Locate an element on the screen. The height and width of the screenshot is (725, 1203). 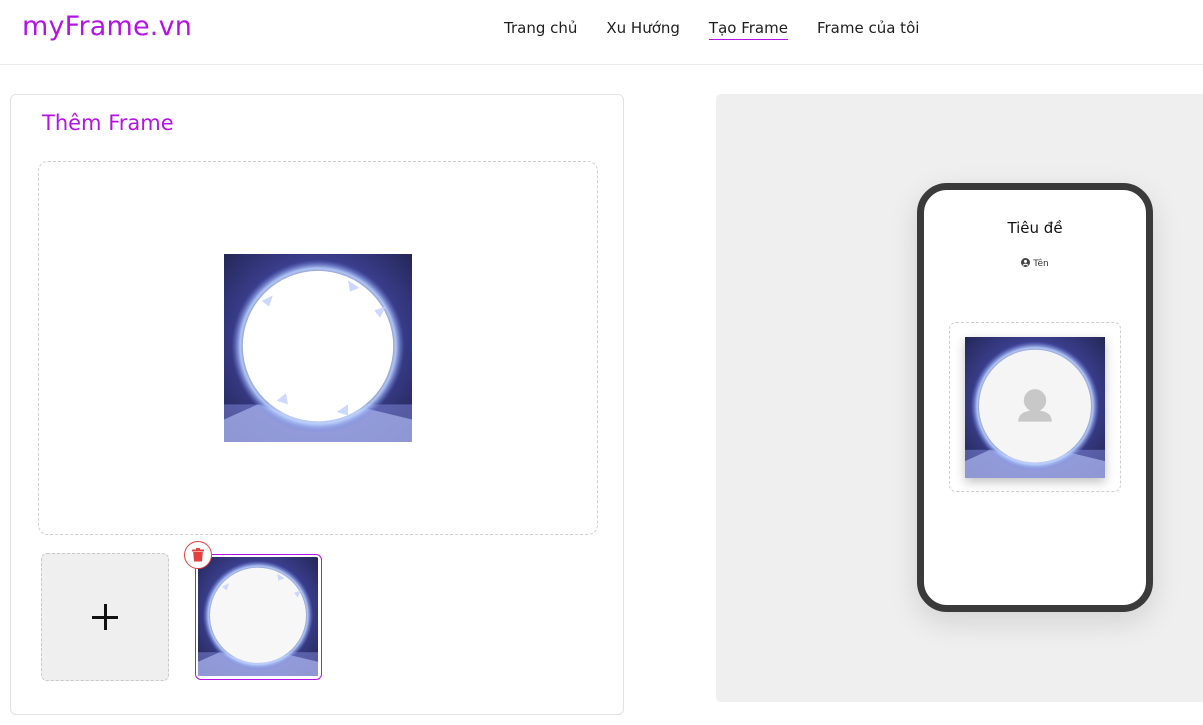
frame-thumbnail-image is located at coordinates (258, 617).